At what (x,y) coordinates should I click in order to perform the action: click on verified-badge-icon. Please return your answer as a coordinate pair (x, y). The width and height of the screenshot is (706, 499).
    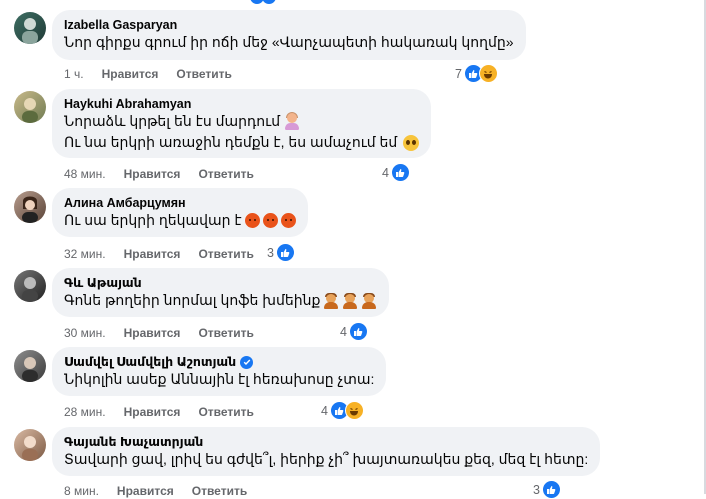
    Looking at the image, I should click on (247, 362).